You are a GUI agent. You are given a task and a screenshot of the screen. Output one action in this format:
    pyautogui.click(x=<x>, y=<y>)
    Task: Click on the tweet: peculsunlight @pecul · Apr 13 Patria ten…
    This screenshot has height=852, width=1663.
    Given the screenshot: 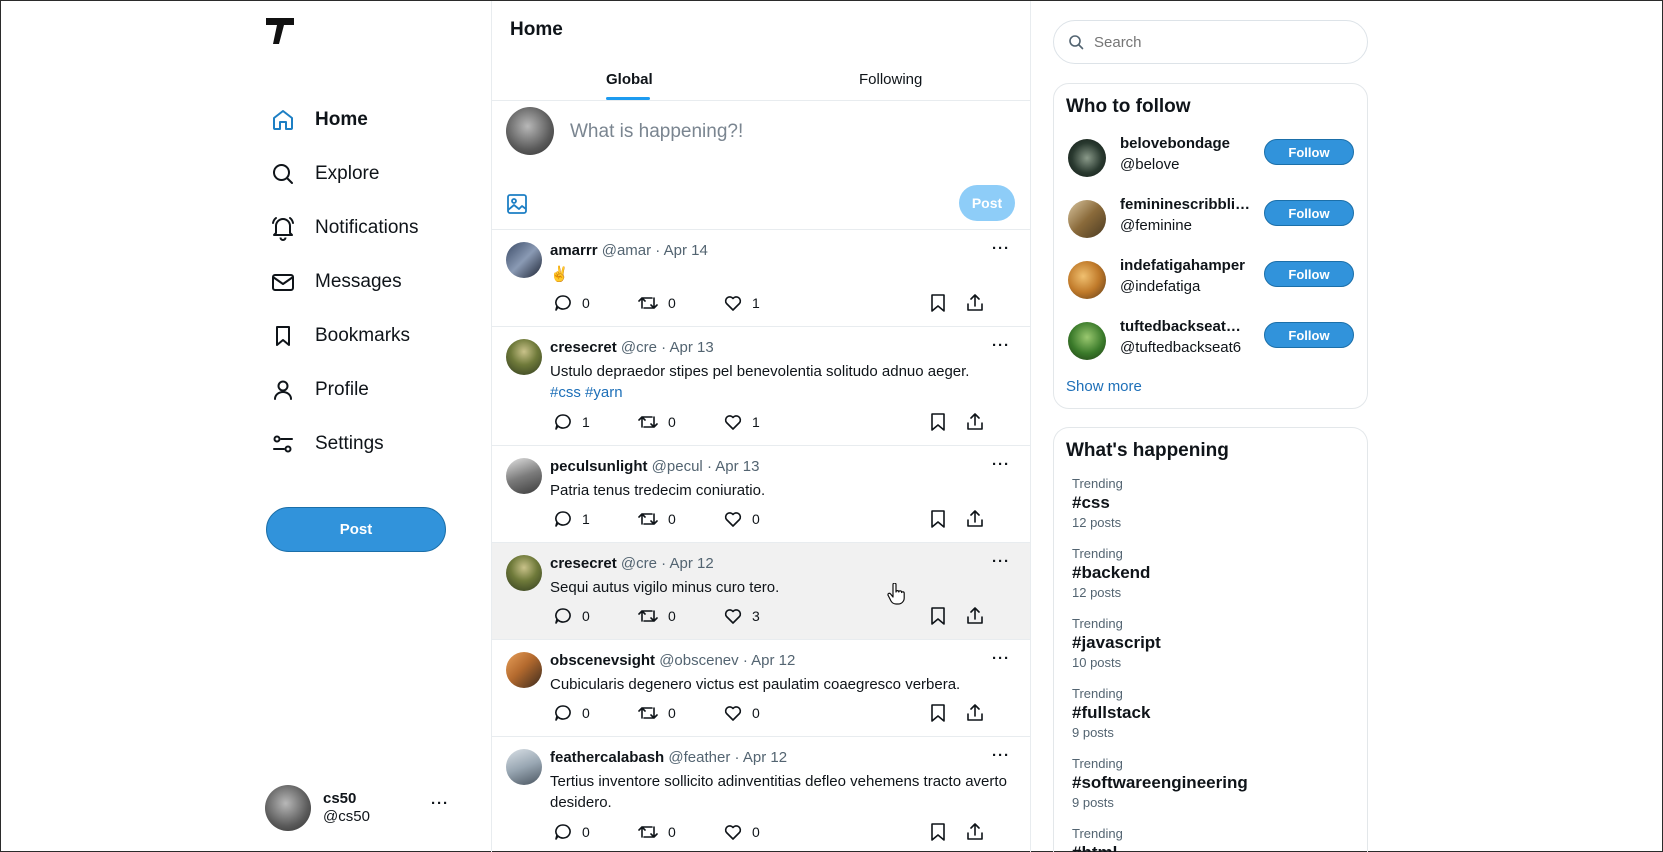 What is the action you would take?
    pyautogui.click(x=761, y=494)
    